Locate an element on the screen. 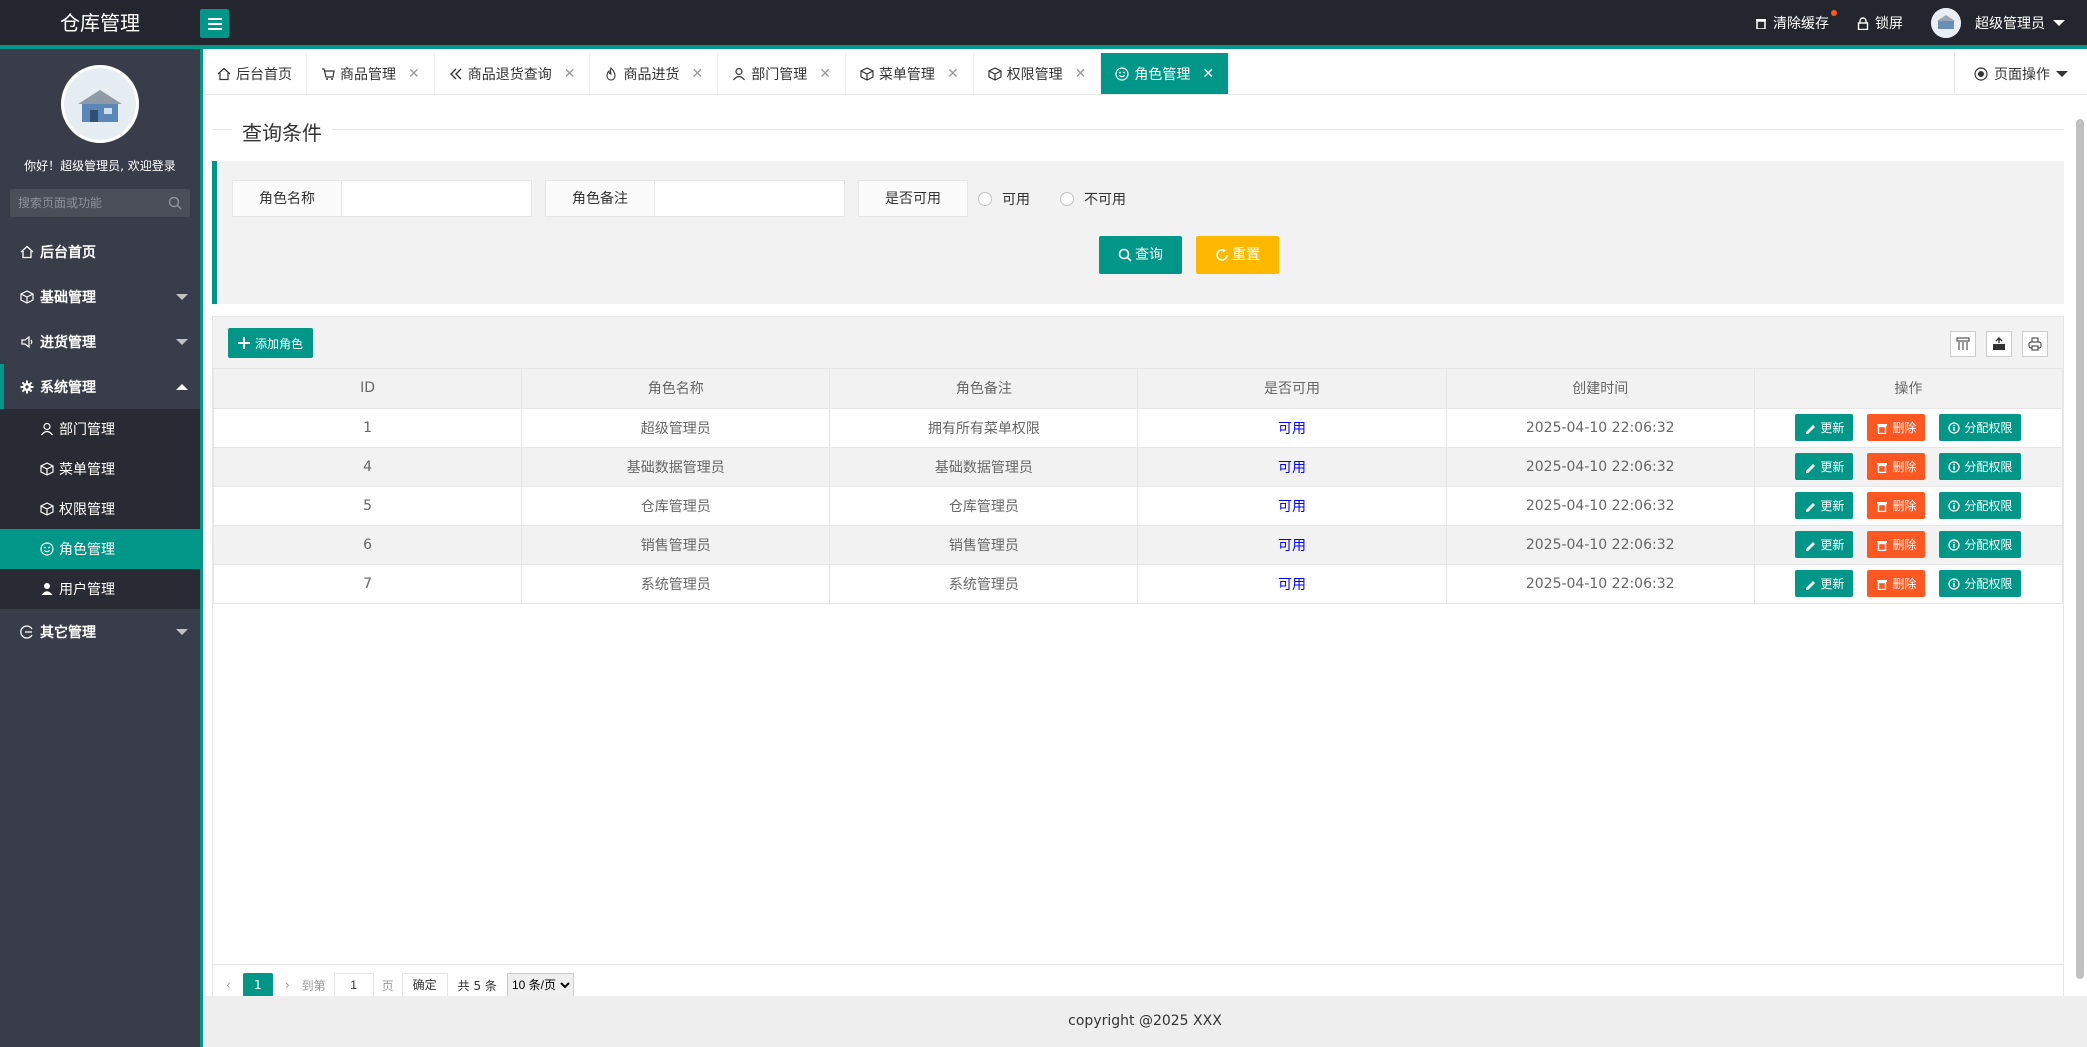  clear-cache-button: 清除缓存 is located at coordinates (1796, 21).